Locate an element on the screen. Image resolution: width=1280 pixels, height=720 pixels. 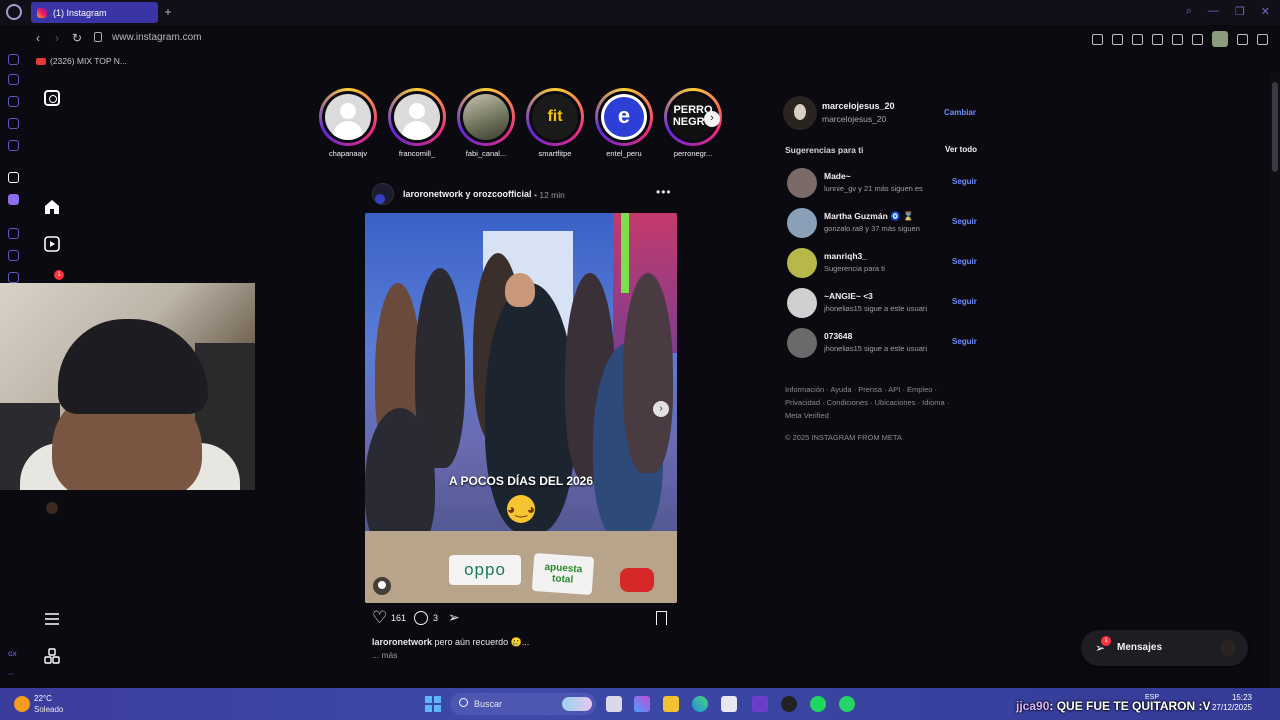
shield-icon is located at coordinates (1137, 39).